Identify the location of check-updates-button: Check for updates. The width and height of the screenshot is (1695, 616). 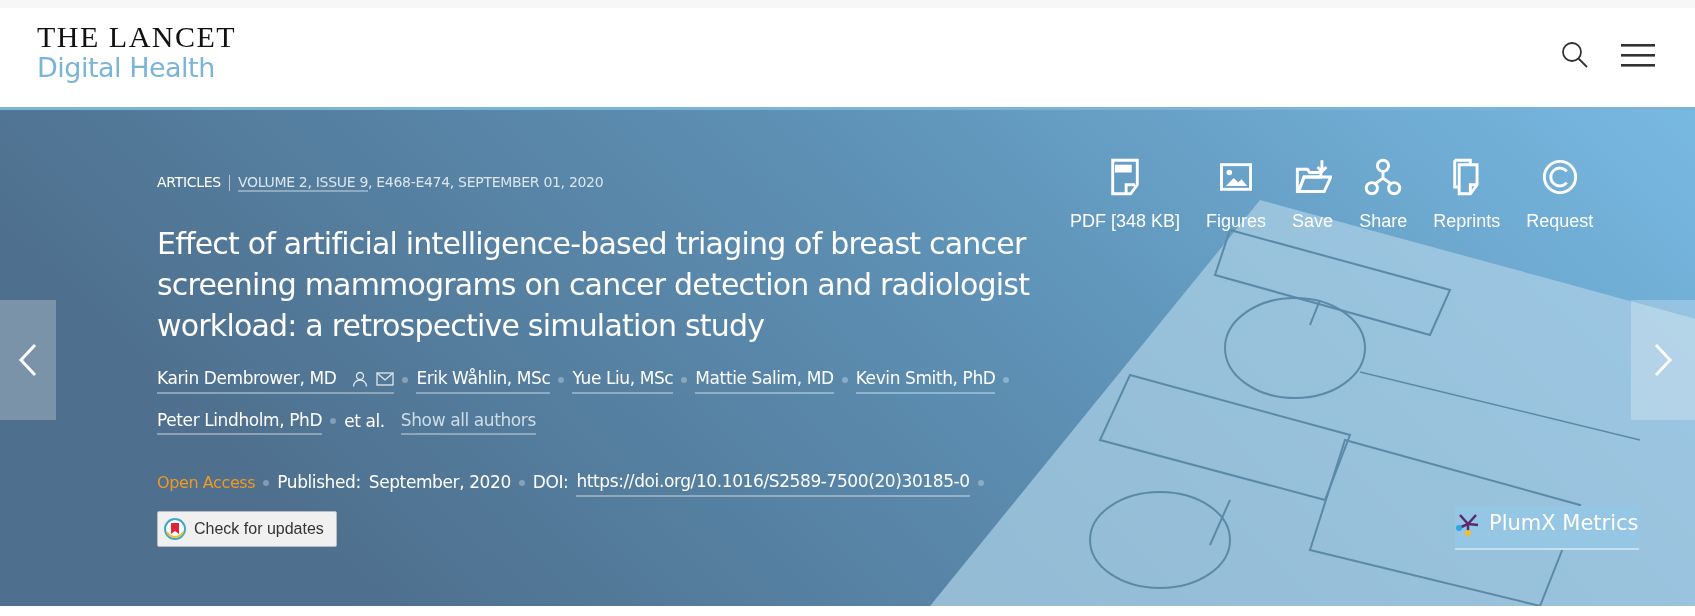
(247, 528).